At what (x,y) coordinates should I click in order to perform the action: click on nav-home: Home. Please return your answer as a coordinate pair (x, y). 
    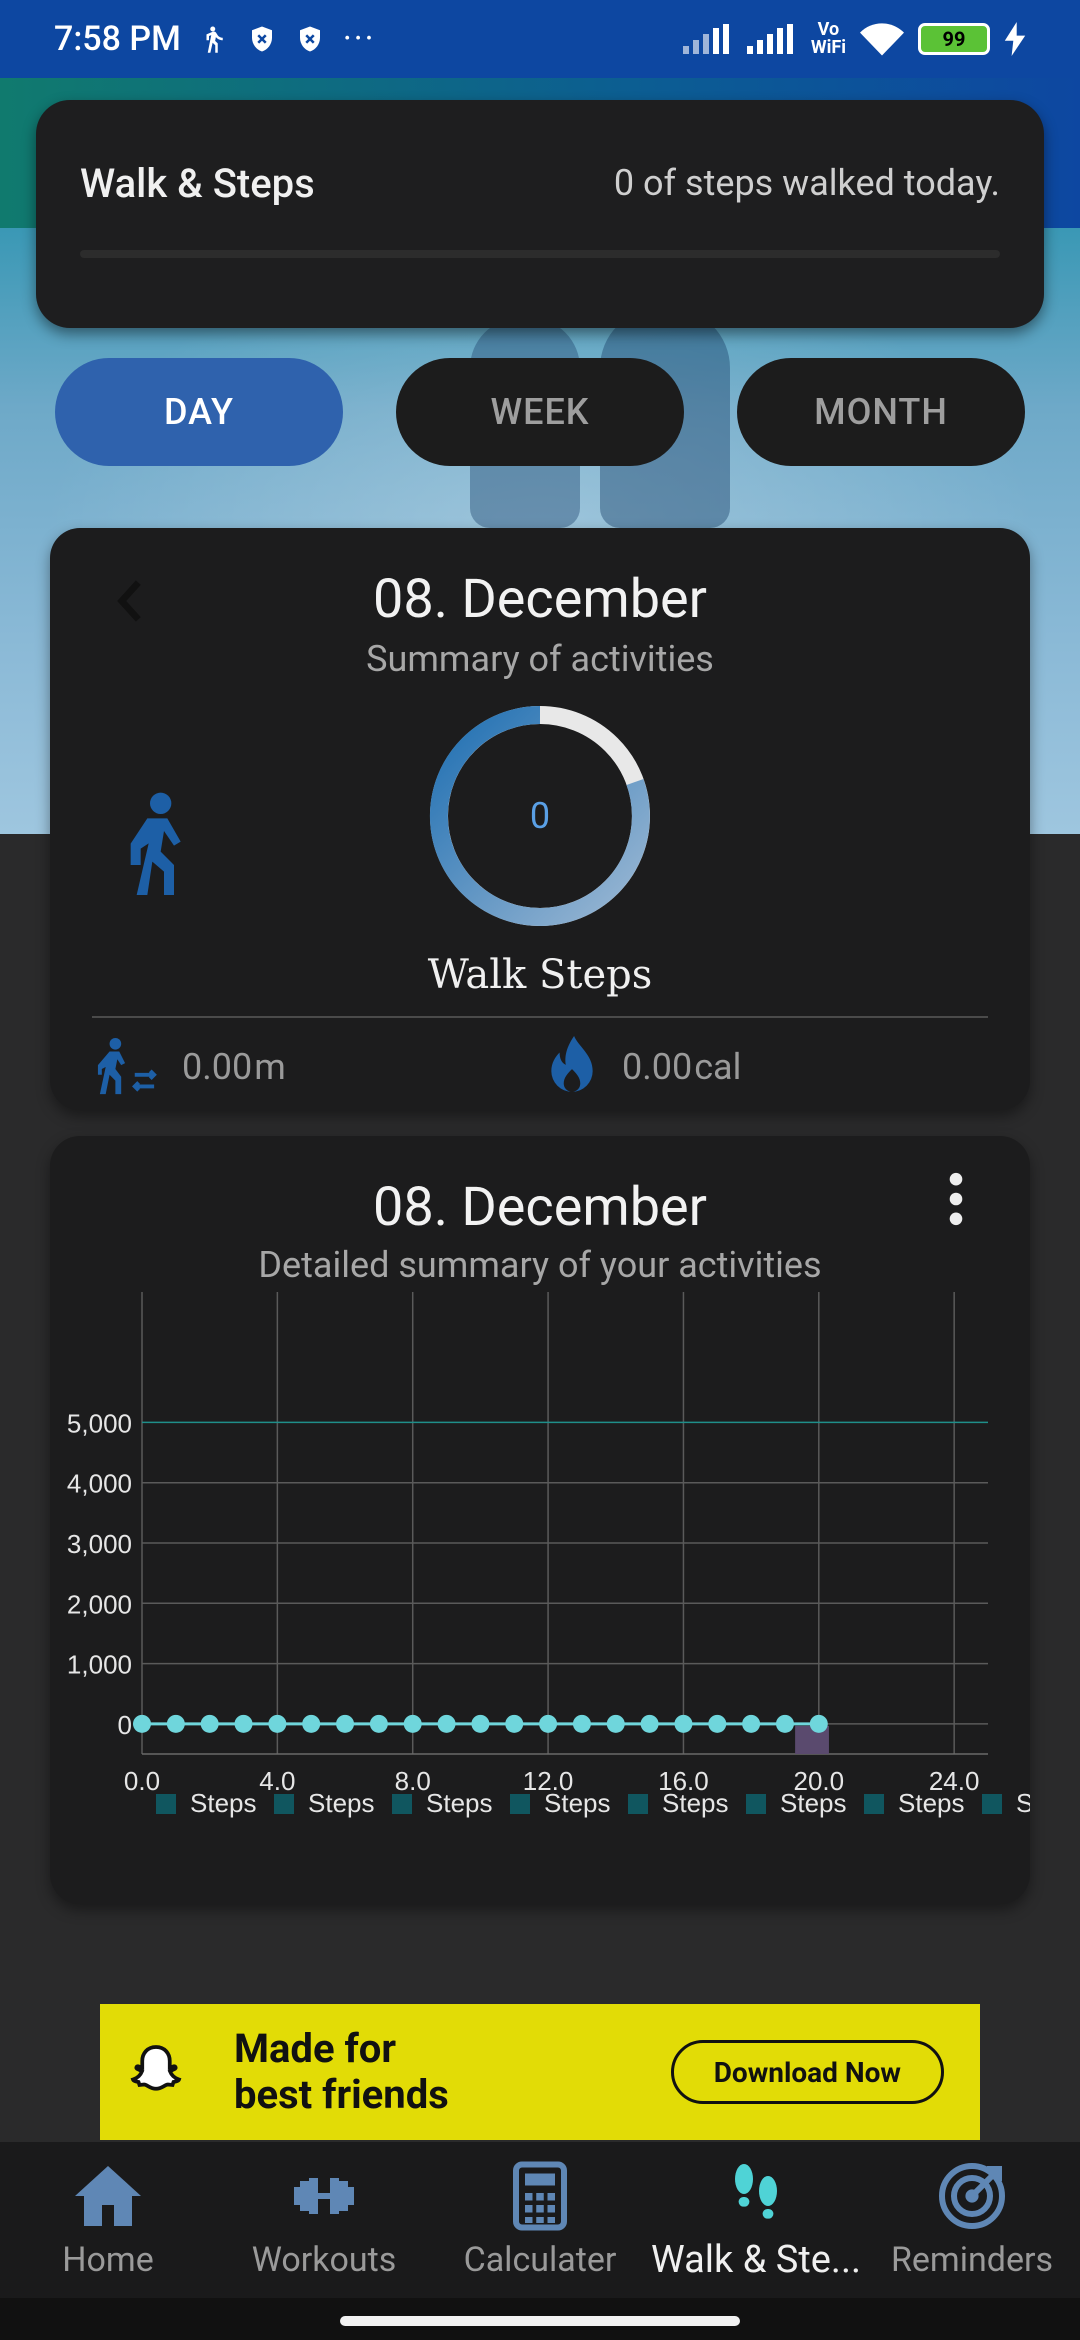
    Looking at the image, I should click on (108, 2220).